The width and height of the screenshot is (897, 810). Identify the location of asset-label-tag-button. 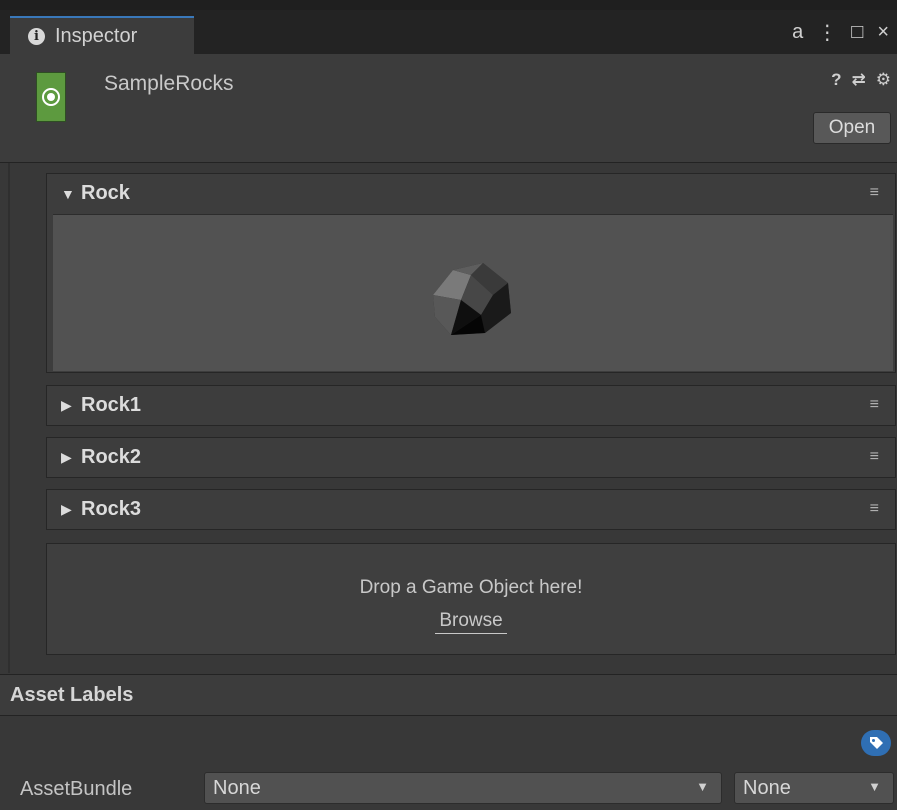
(876, 743).